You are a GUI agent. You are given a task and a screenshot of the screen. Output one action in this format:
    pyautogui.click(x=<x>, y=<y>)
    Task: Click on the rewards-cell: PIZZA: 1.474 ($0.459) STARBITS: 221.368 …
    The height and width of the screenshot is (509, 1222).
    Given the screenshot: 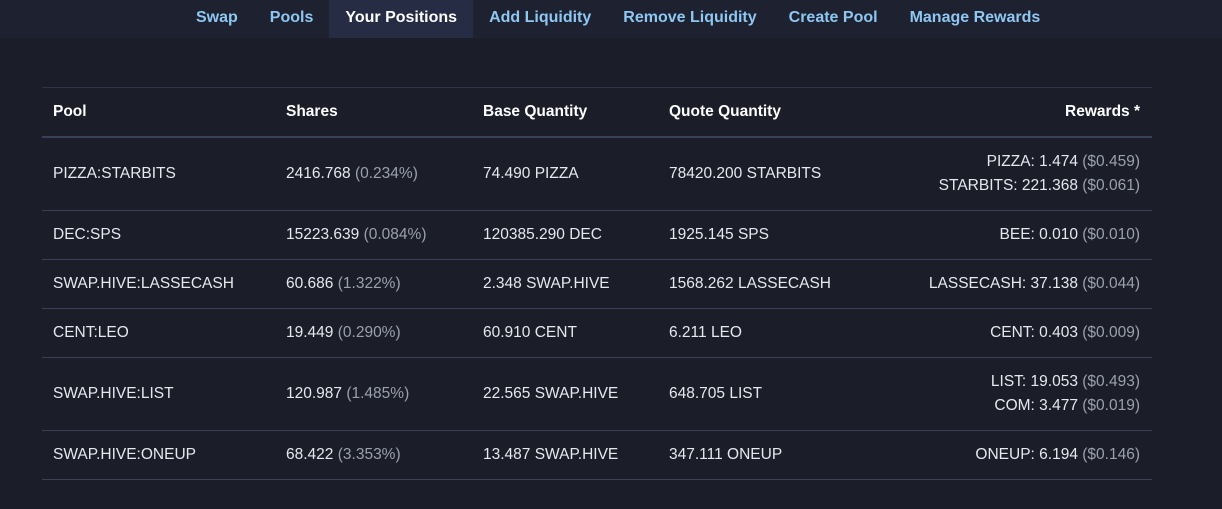 What is the action you would take?
    pyautogui.click(x=1030, y=174)
    